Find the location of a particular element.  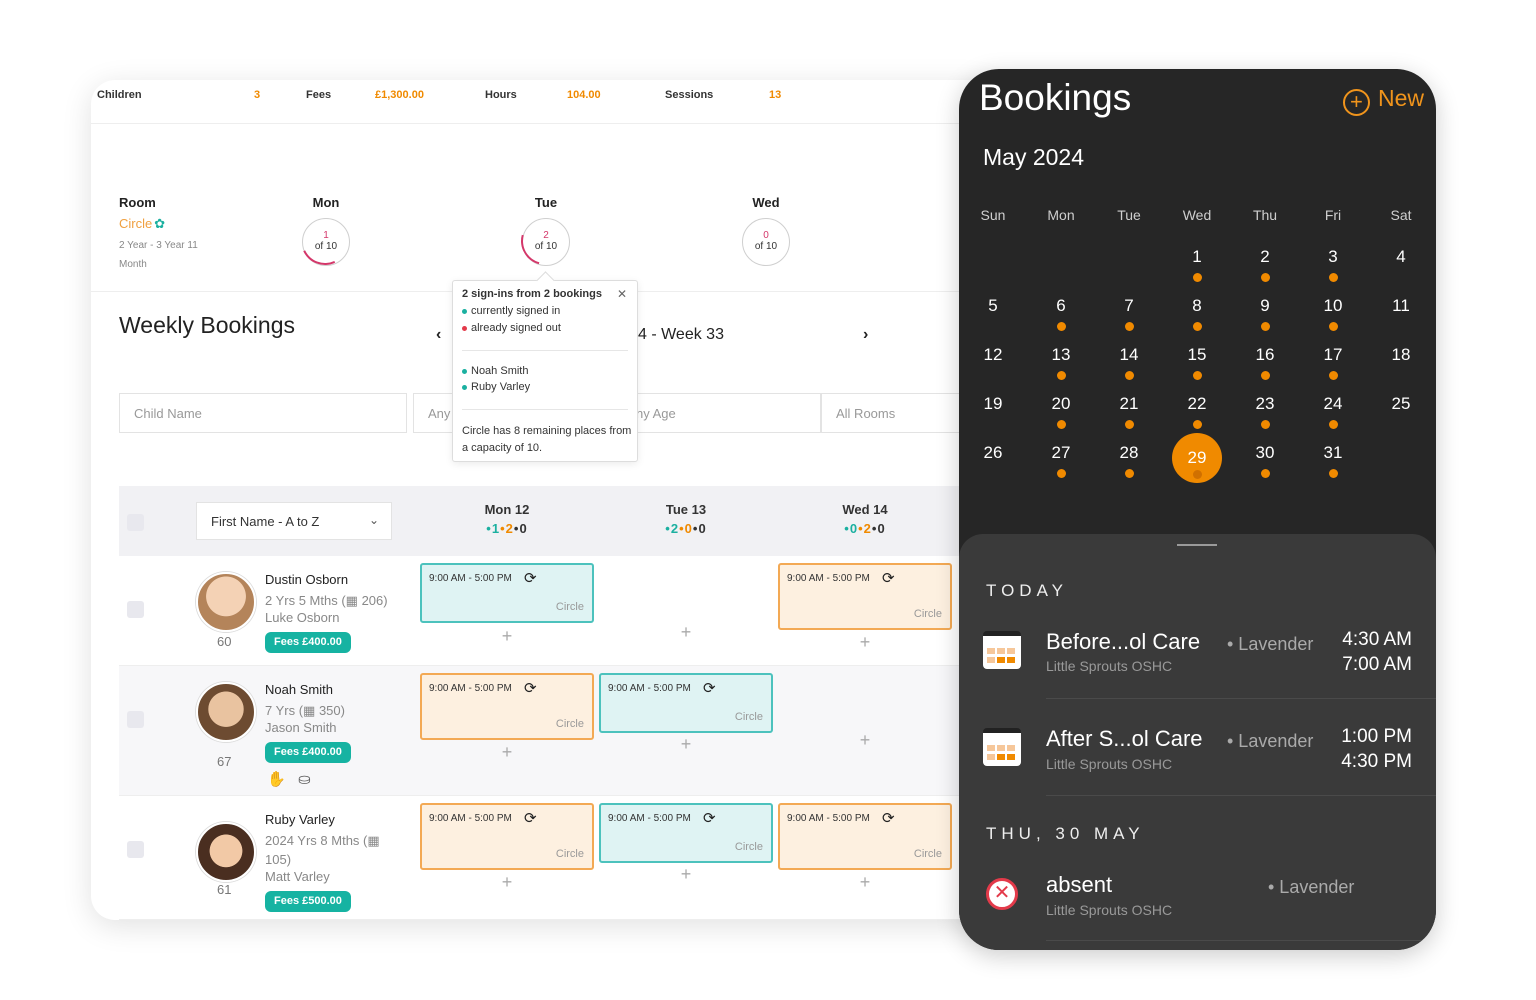

calendar-day: 27 is located at coordinates (1061, 458).